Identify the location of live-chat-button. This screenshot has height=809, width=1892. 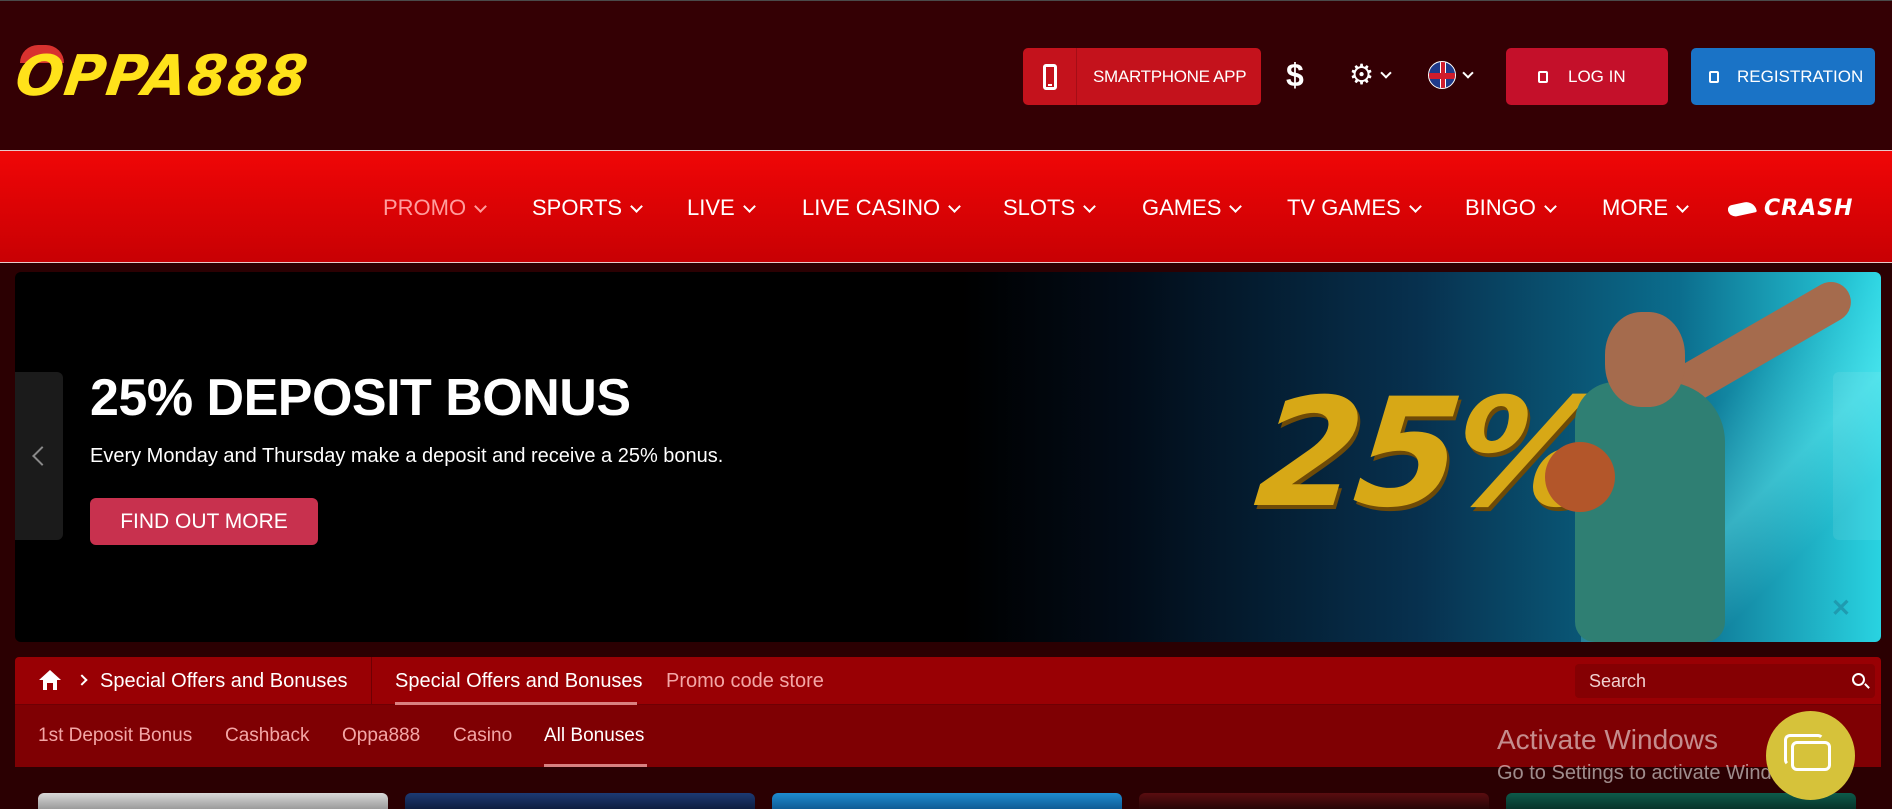
(1810, 755).